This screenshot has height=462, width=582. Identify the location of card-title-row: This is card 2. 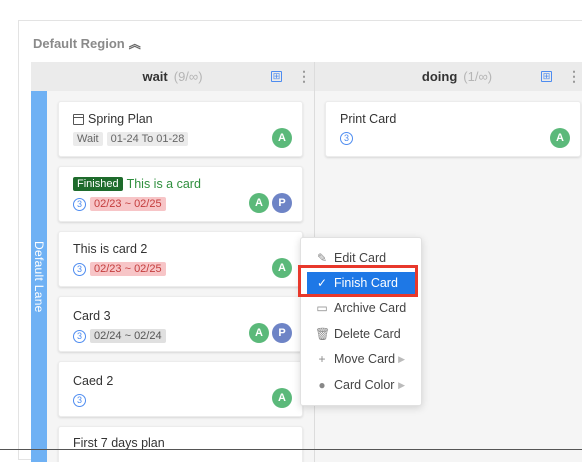
(110, 249).